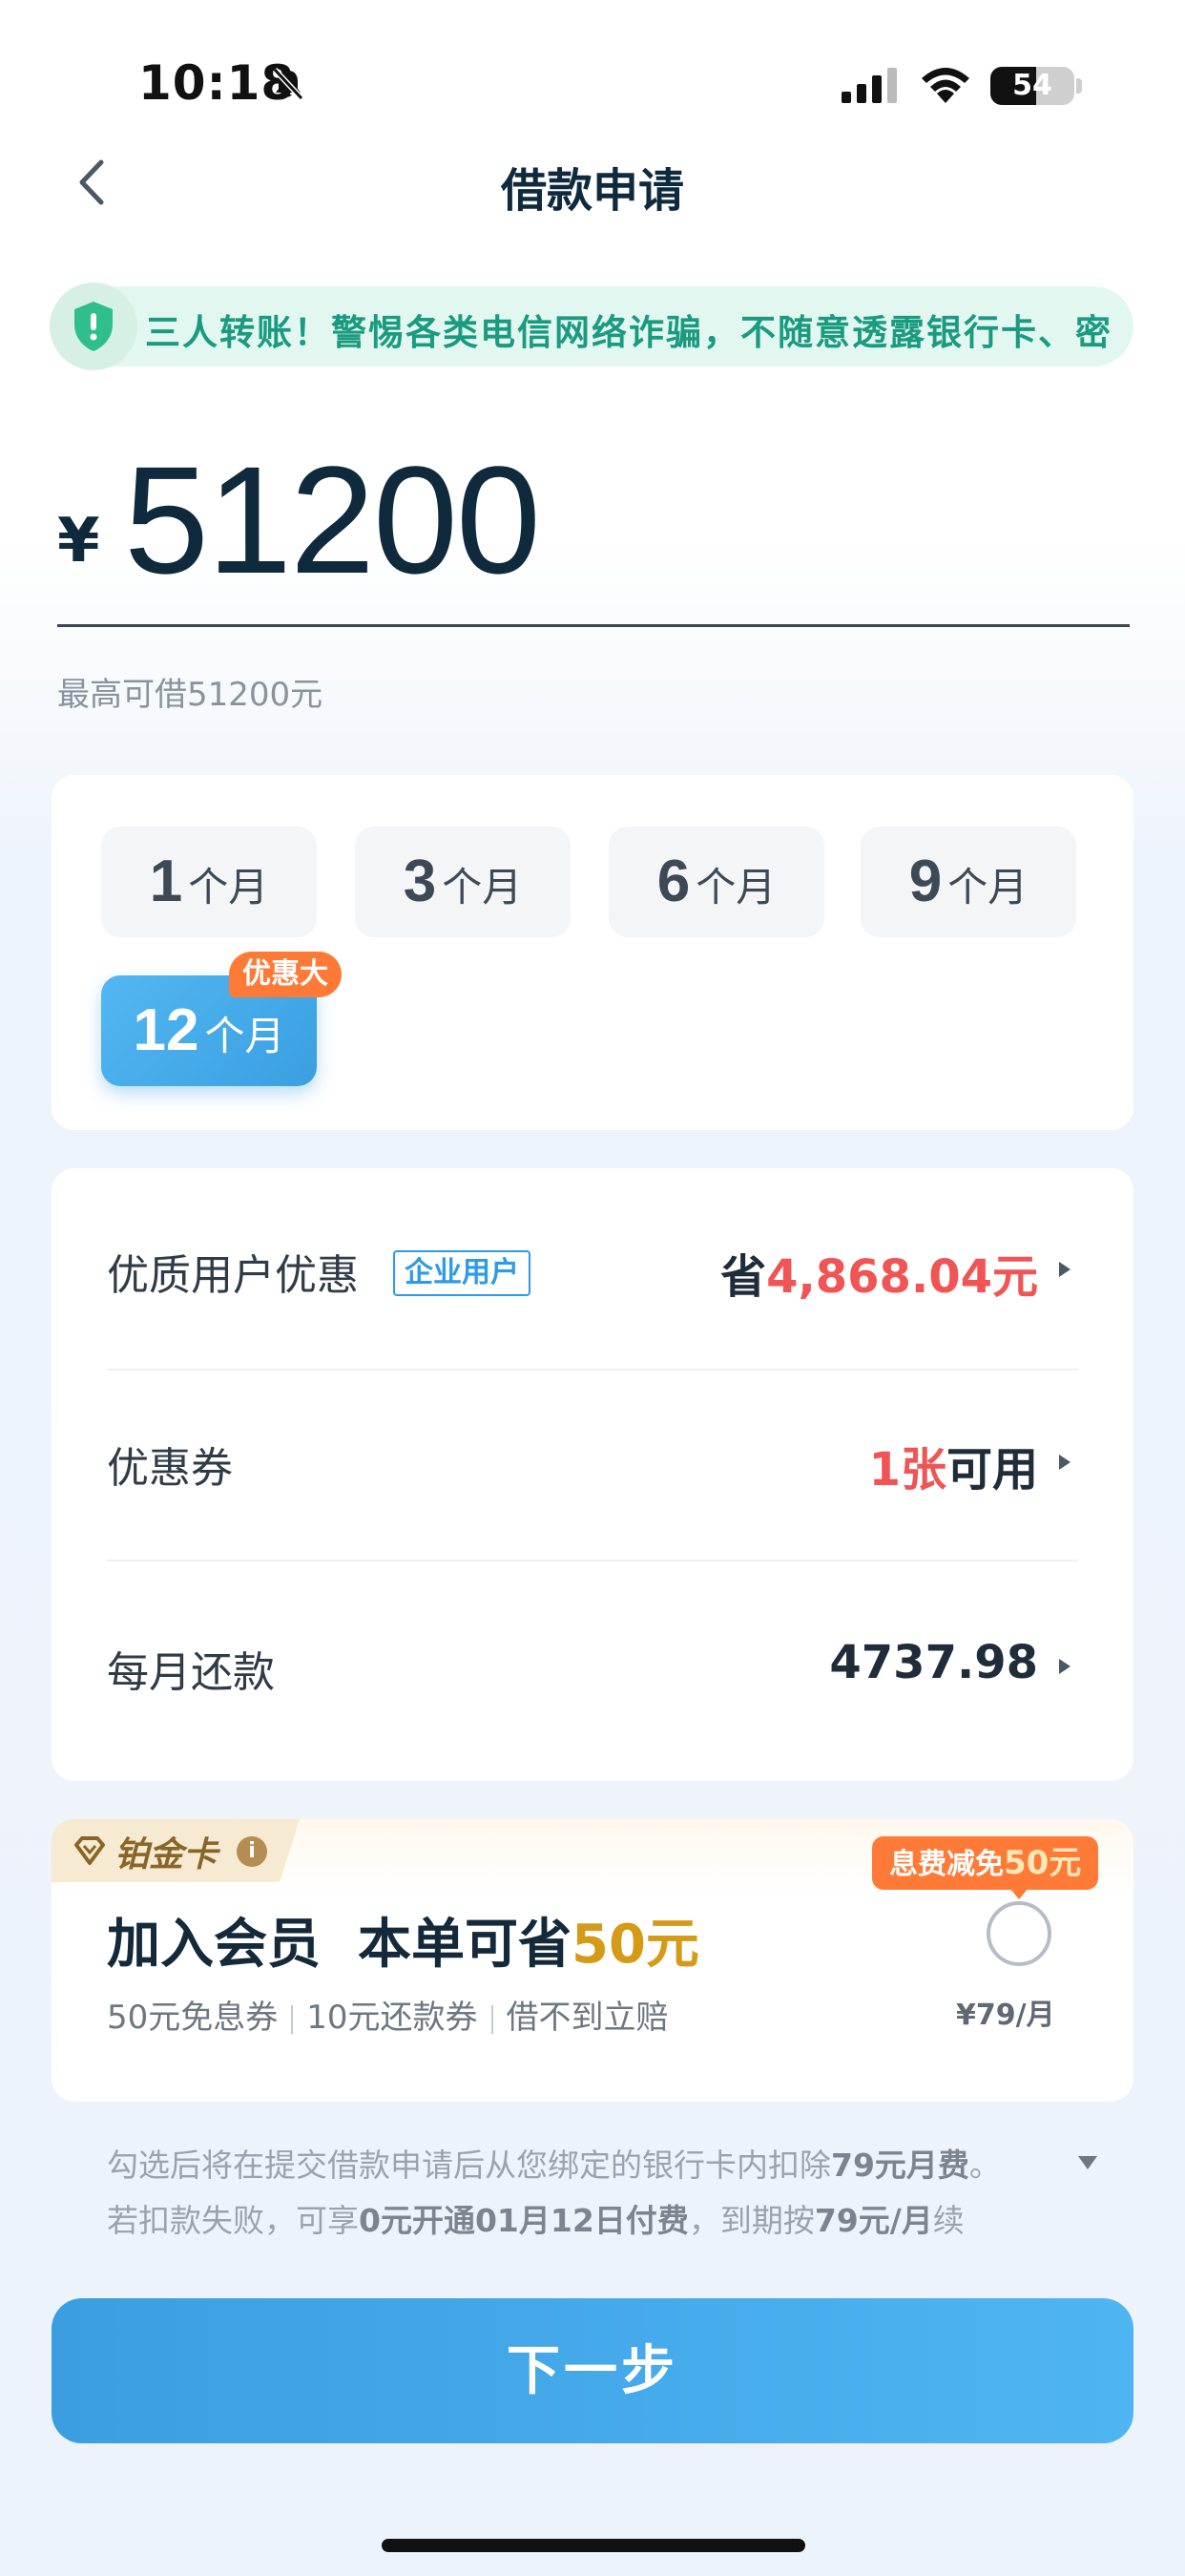 The height and width of the screenshot is (2576, 1185). Describe the element at coordinates (166, 1854) in the screenshot. I see `platinum-card-label: 铂金卡` at that location.